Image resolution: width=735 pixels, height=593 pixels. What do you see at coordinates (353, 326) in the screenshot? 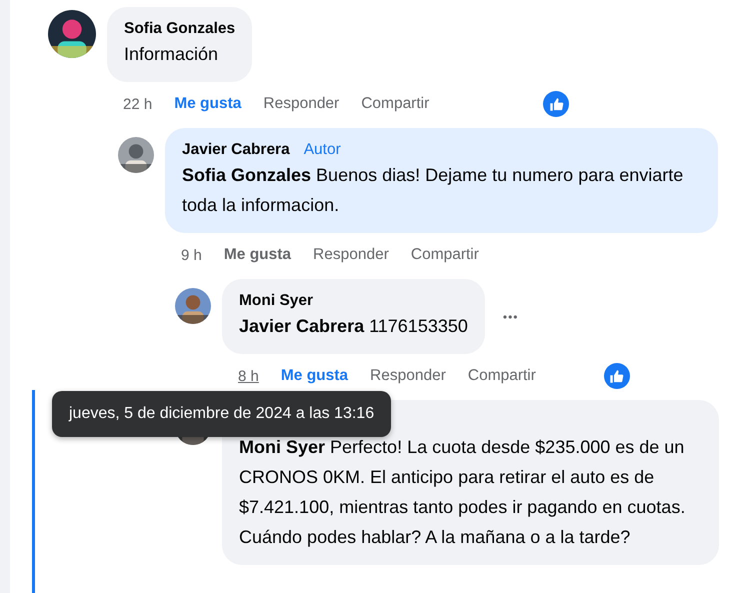
I see `comment-text: Javier Cabrera 1176153350` at bounding box center [353, 326].